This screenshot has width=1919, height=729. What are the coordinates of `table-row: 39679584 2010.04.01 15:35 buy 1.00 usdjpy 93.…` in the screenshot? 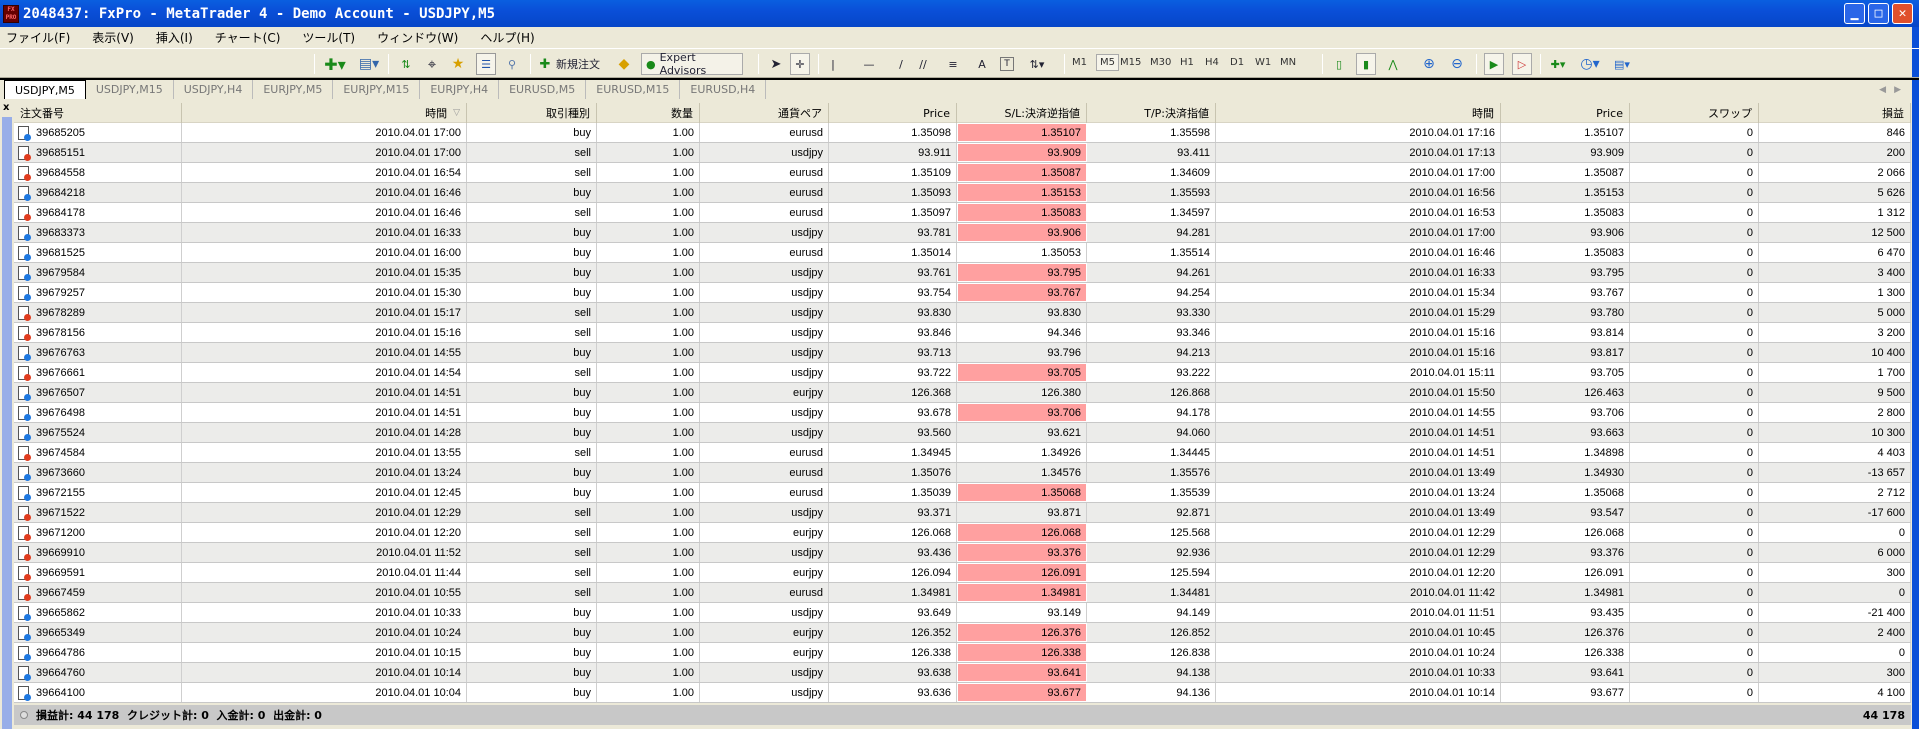 It's located at (962, 273).